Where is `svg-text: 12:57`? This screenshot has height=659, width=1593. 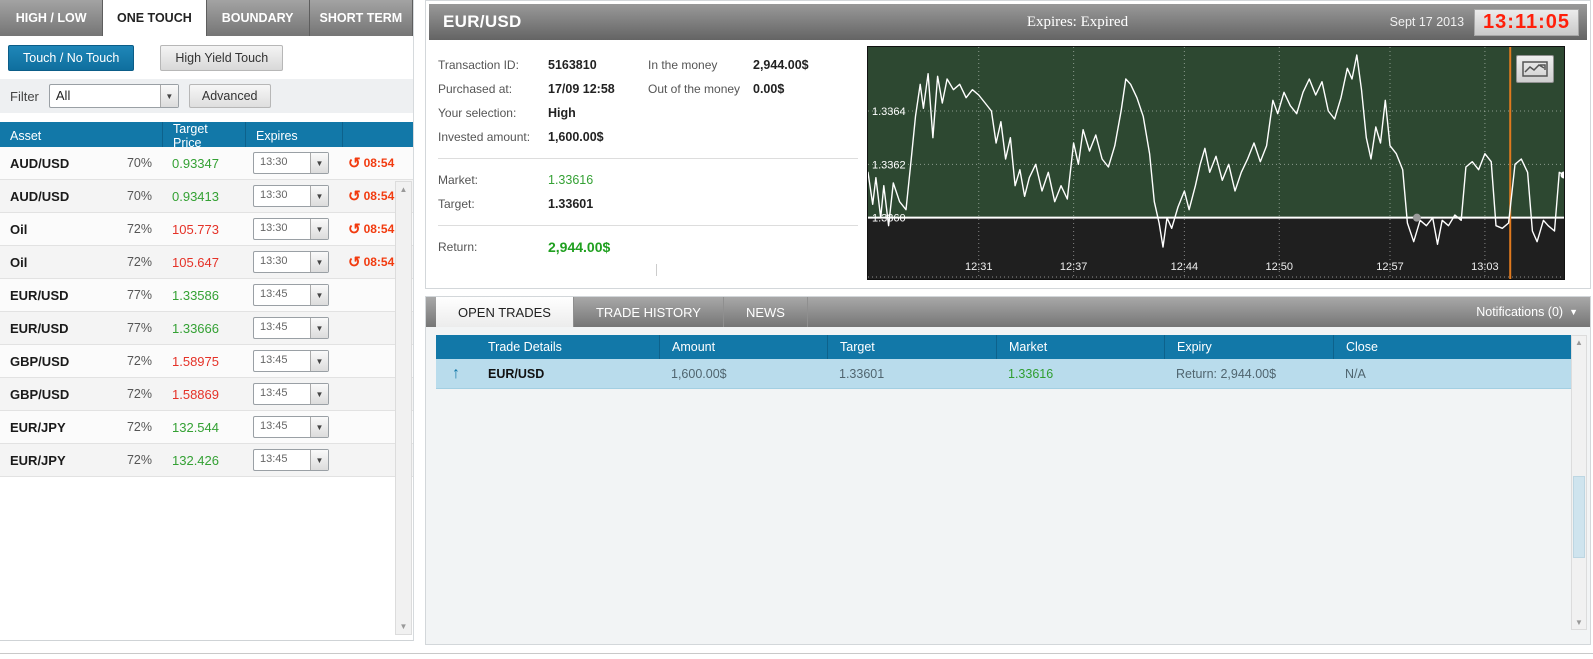 svg-text: 12:57 is located at coordinates (1390, 267).